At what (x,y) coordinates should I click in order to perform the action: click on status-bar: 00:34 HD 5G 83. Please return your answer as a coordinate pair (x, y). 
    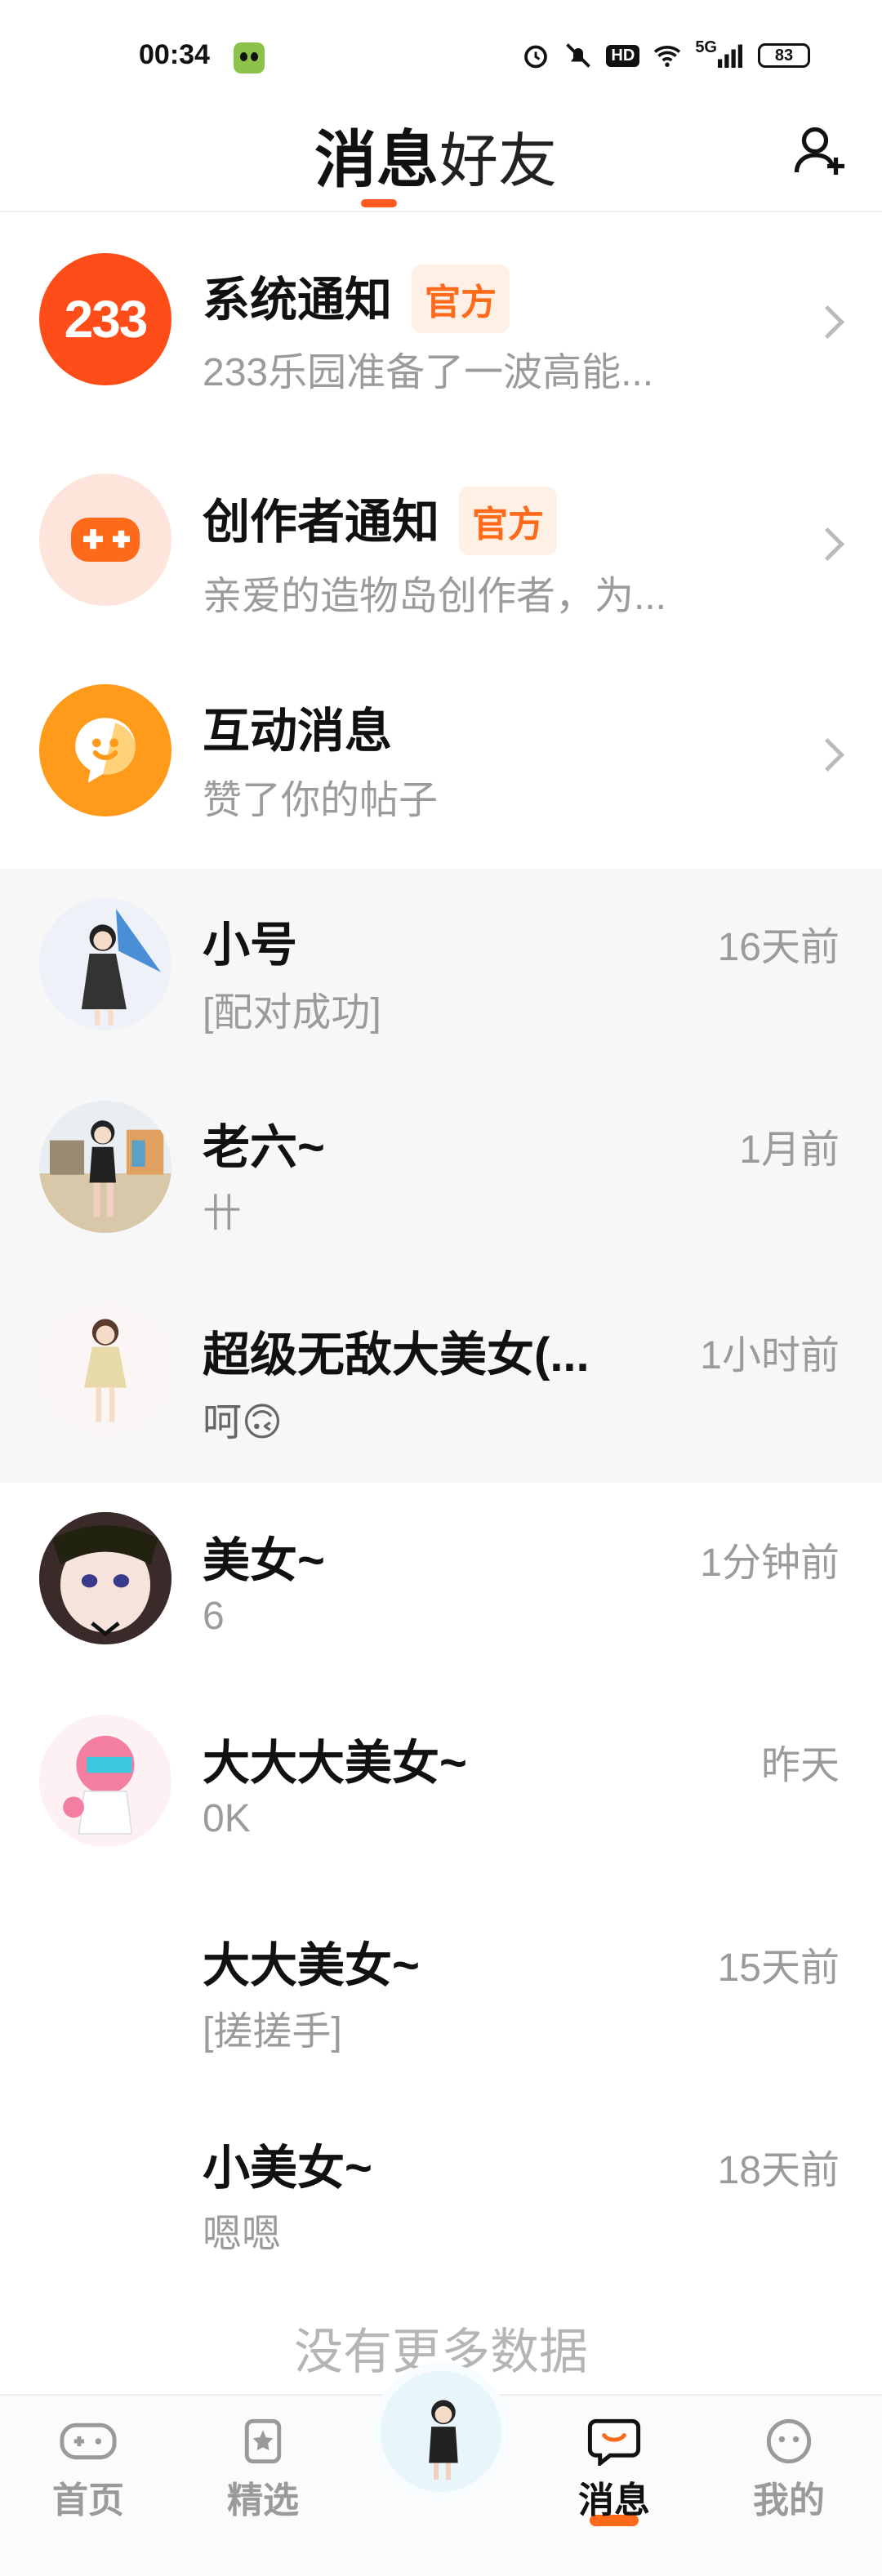
    Looking at the image, I should click on (441, 57).